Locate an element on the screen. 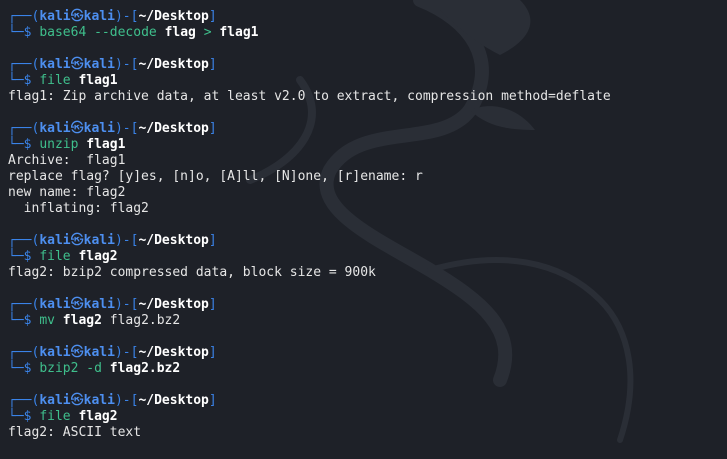 The height and width of the screenshot is (459, 727). command-arg: > is located at coordinates (207, 32).